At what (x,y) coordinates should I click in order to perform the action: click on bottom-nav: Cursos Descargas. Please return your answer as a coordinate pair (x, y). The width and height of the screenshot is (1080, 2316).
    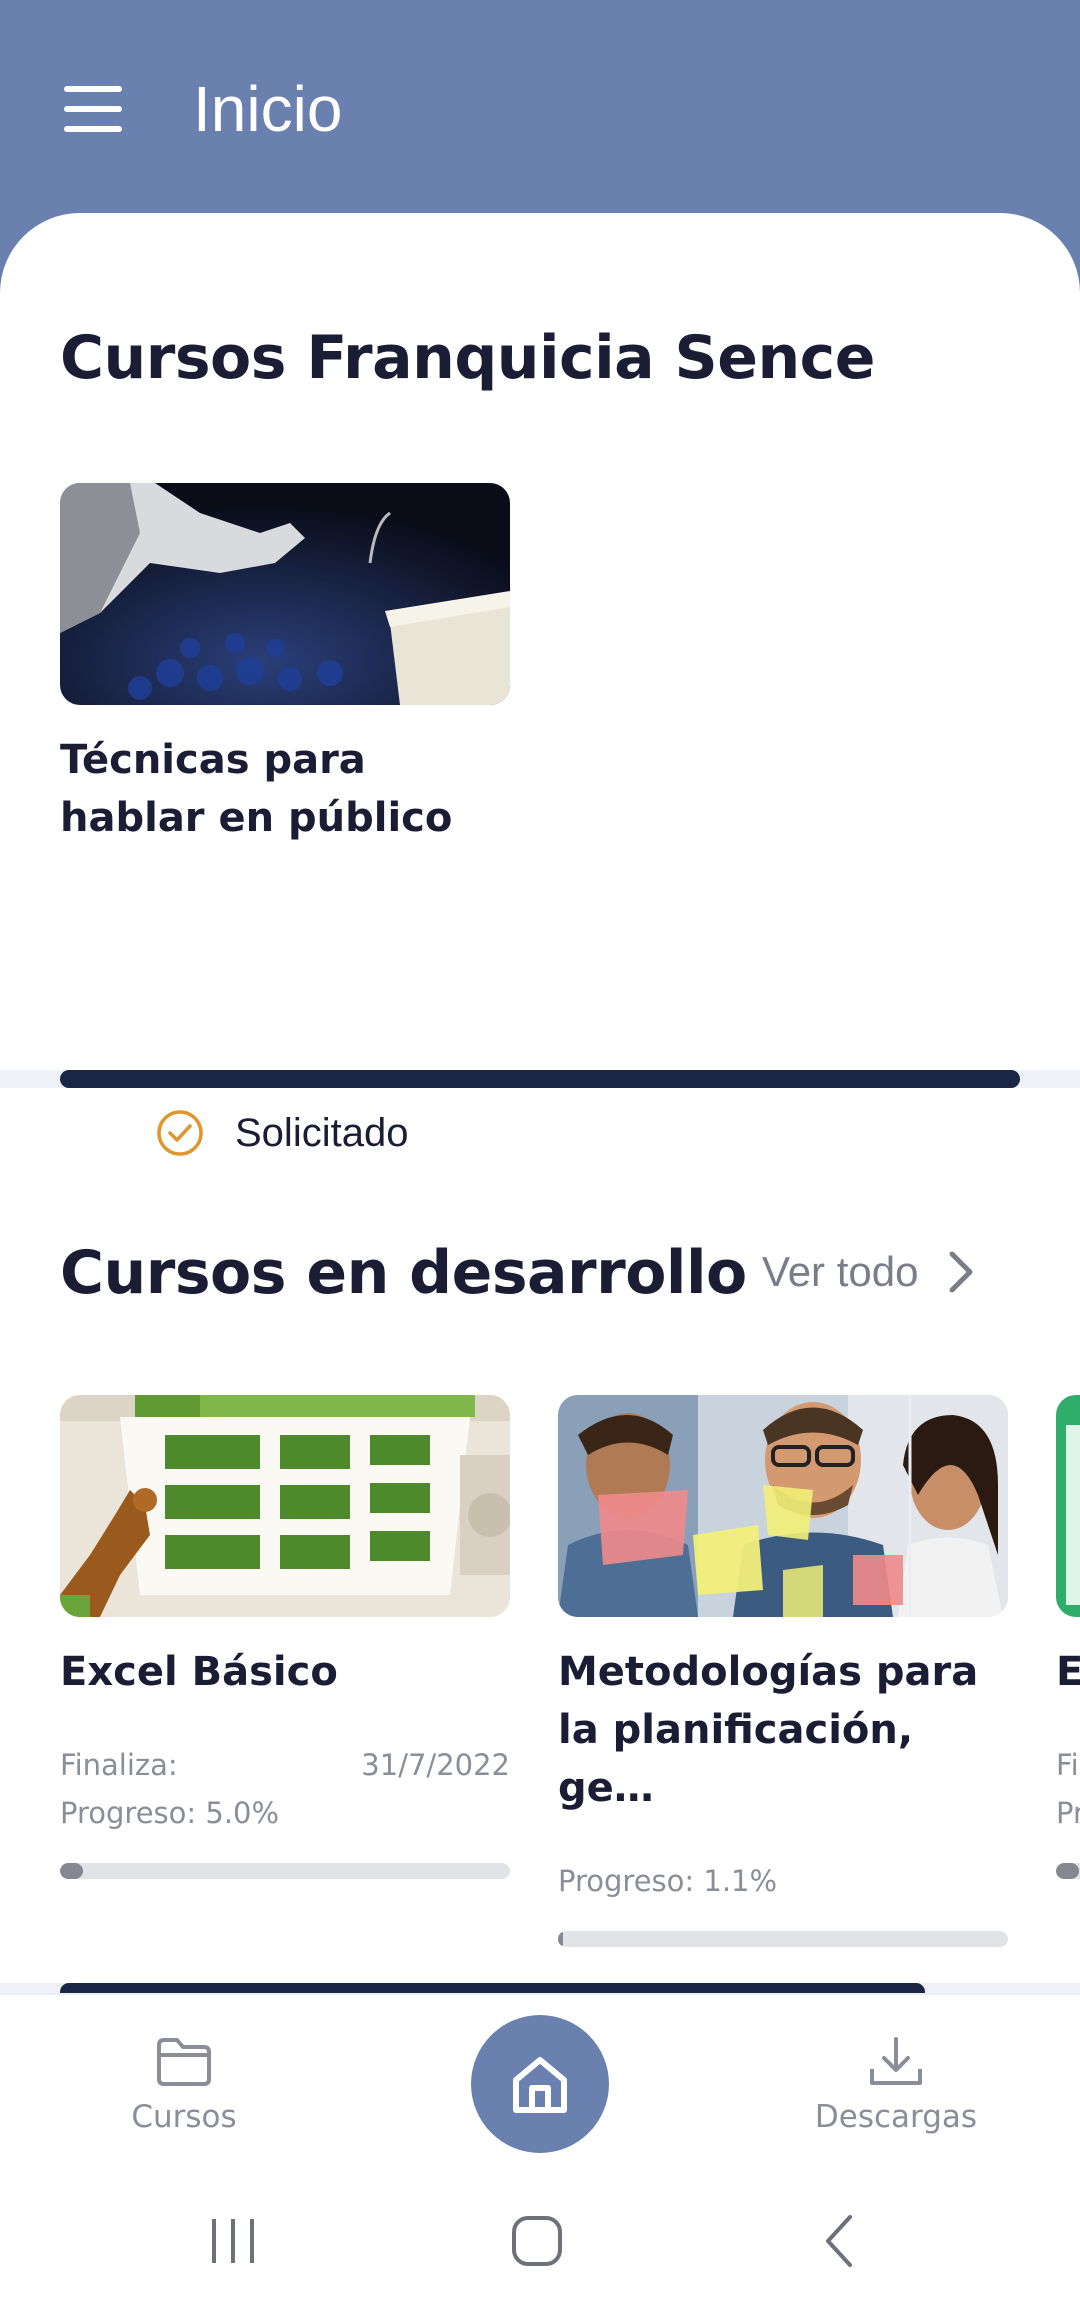
    Looking at the image, I should click on (540, 2083).